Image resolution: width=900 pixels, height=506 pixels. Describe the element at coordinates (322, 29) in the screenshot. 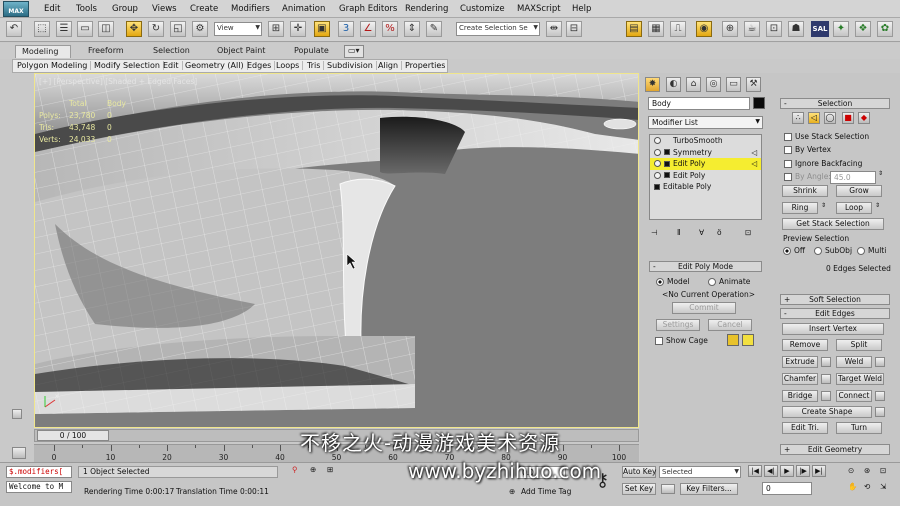

I see `keyboard-shortcut-icon: ▣` at that location.